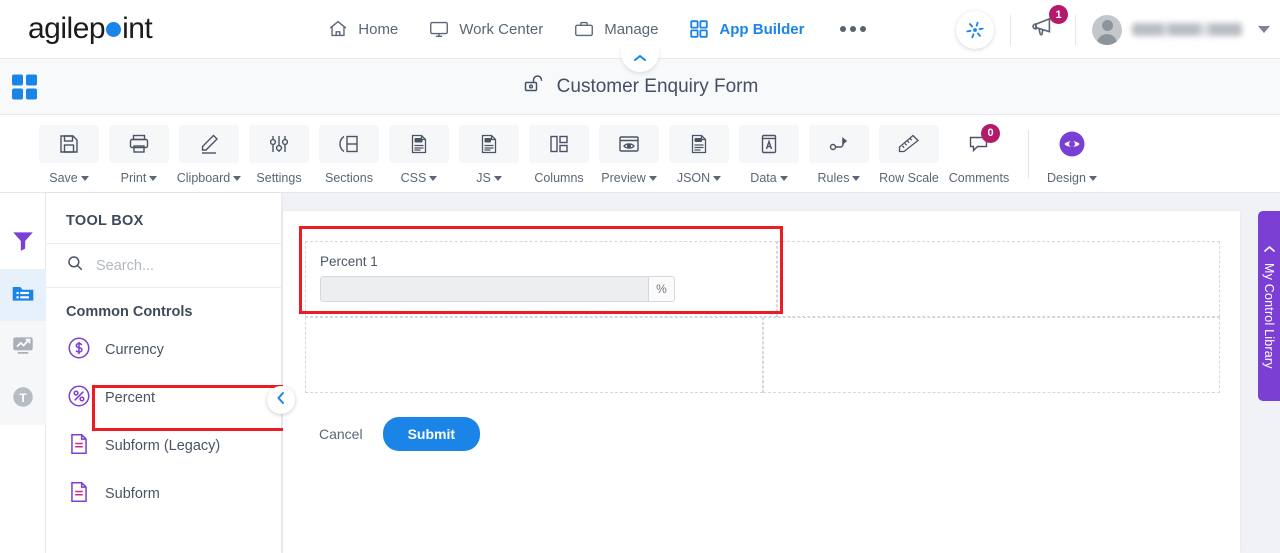  I want to click on logo-dot-icon, so click(114, 29).